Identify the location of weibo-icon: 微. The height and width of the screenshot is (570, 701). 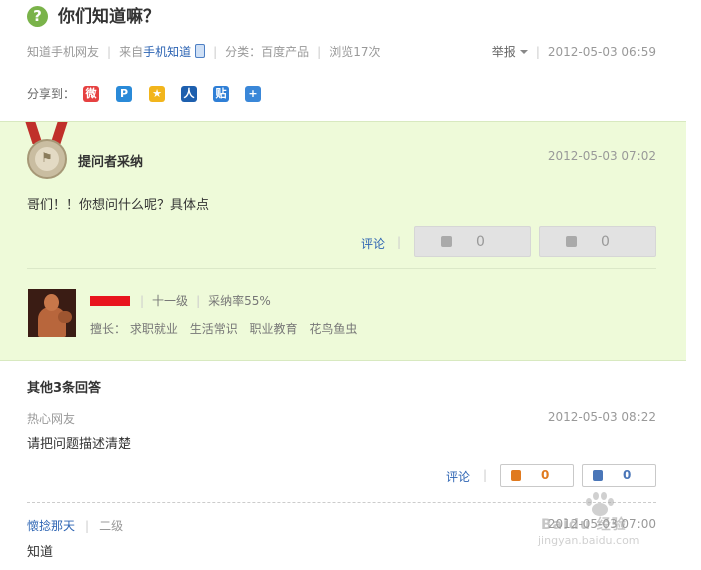
(91, 94).